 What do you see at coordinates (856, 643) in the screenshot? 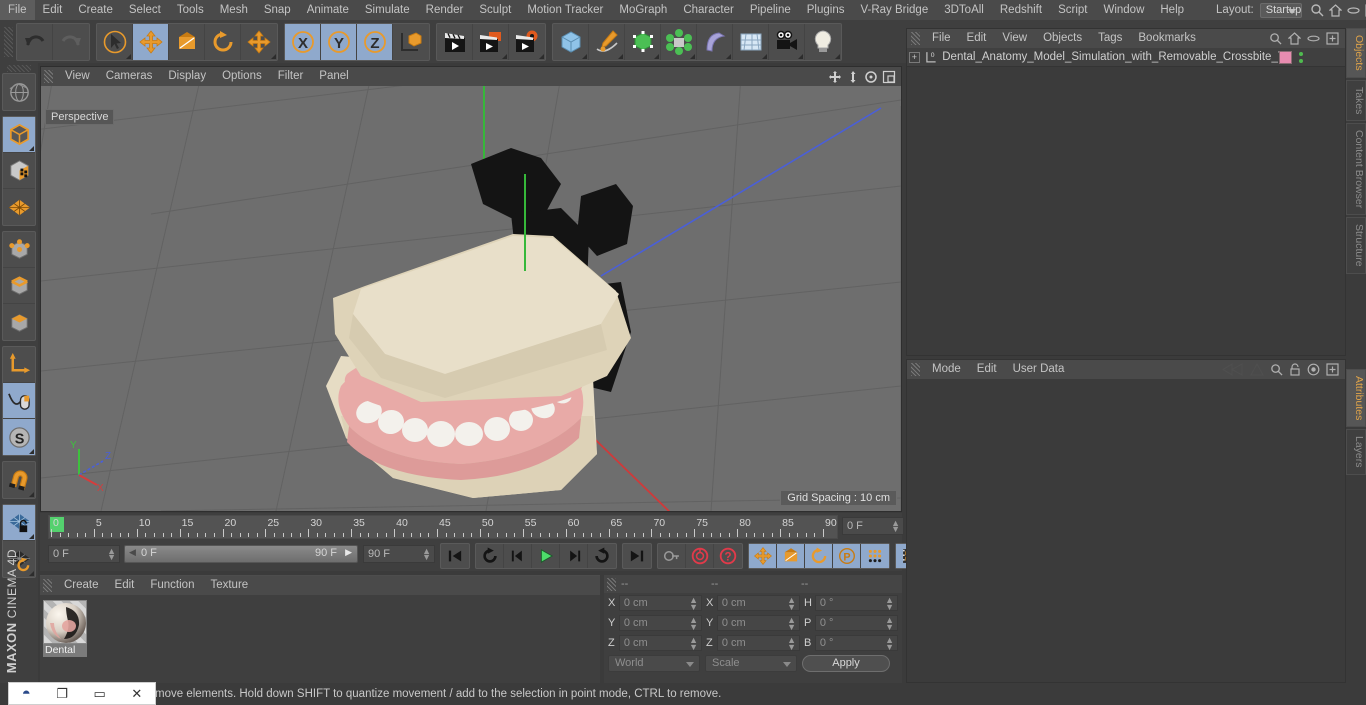
I see `rotation-b-field: 0 ° ▲ ▼` at bounding box center [856, 643].